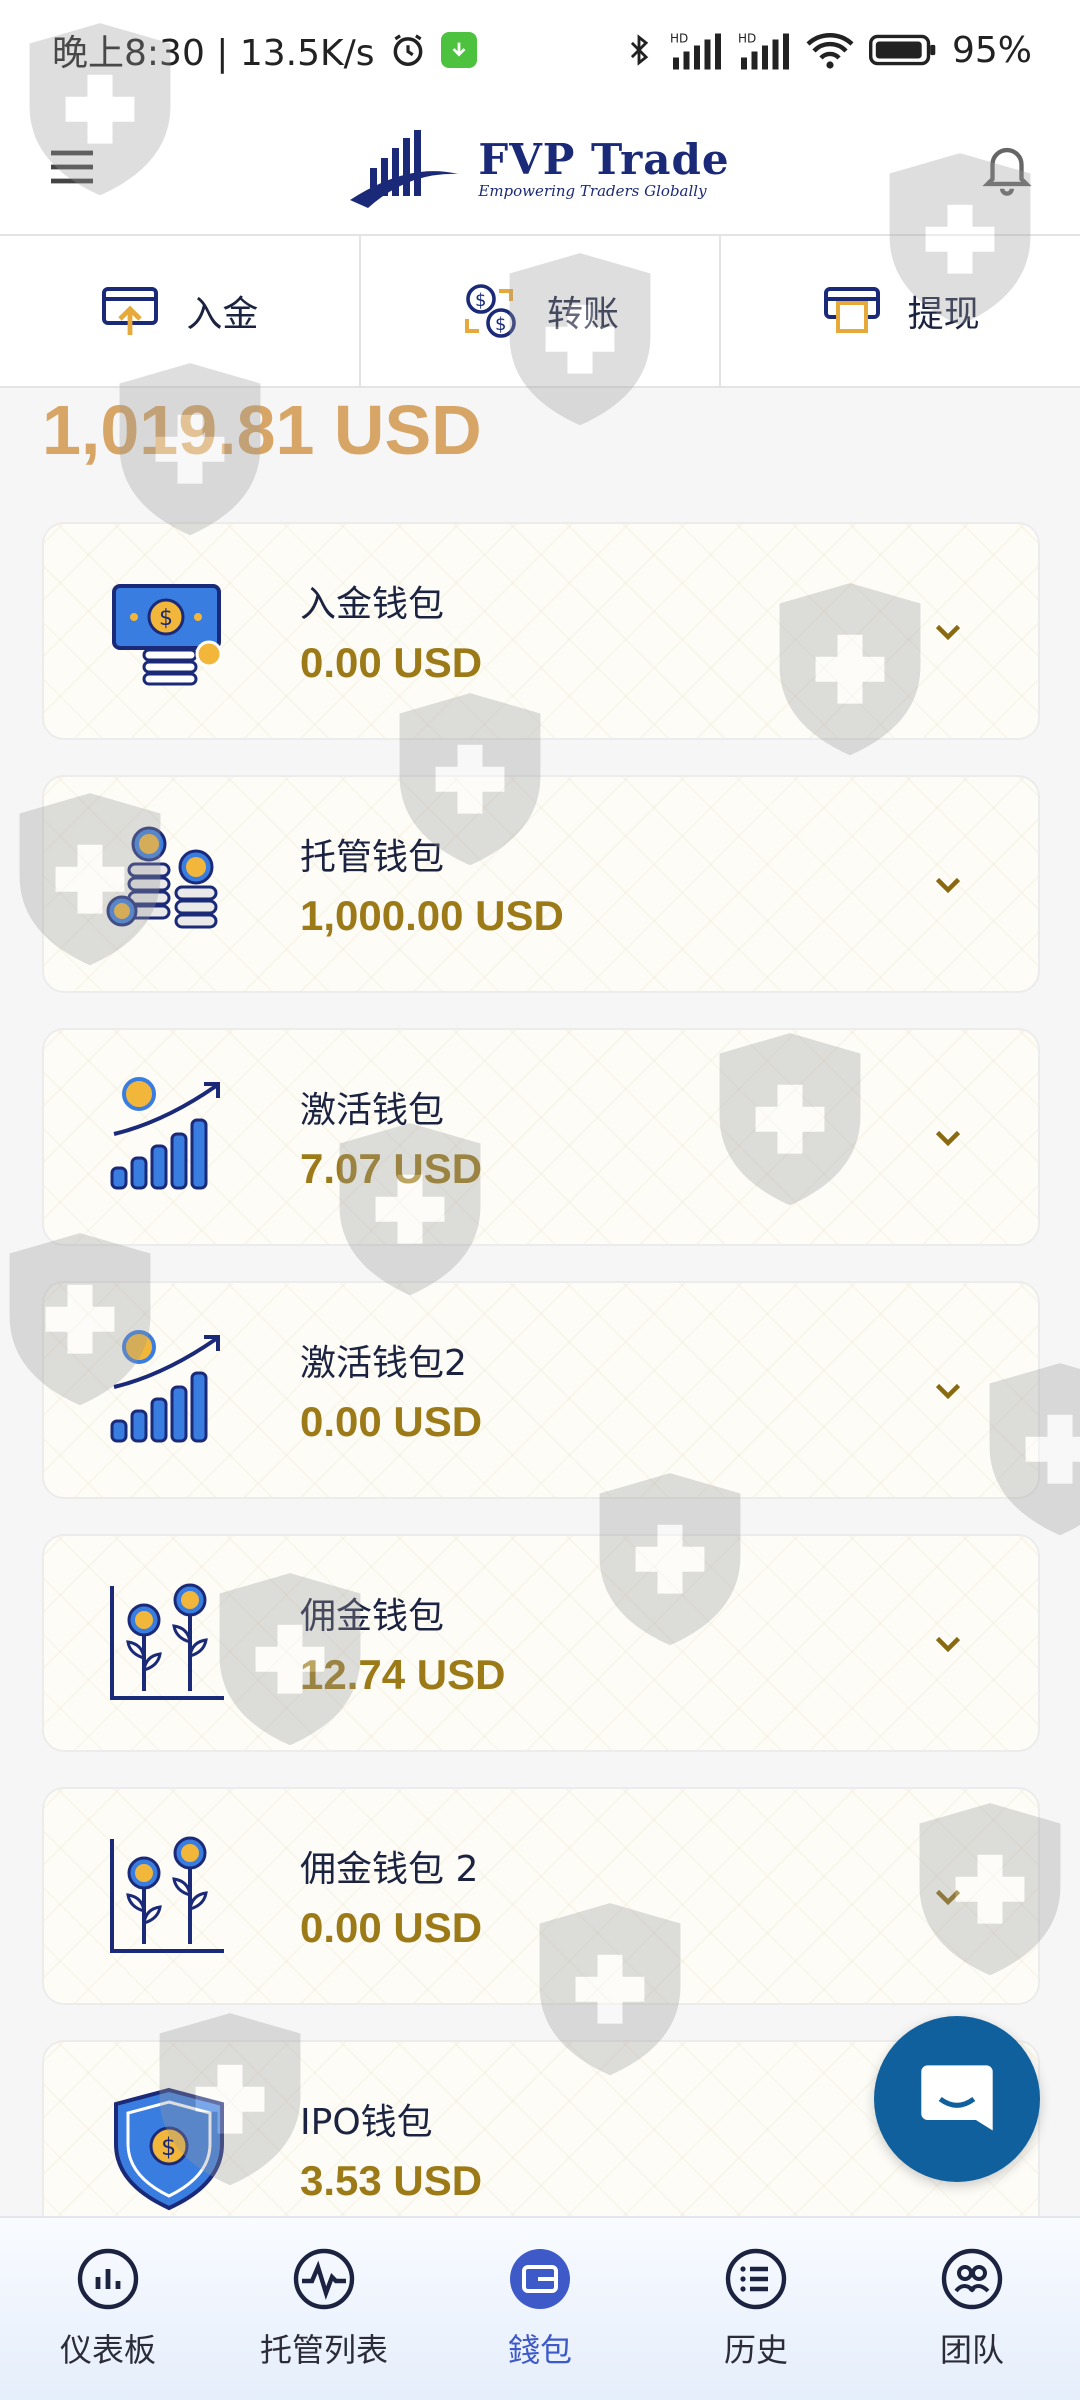  Describe the element at coordinates (108, 2279) in the screenshot. I see `dashboard-icon` at that location.